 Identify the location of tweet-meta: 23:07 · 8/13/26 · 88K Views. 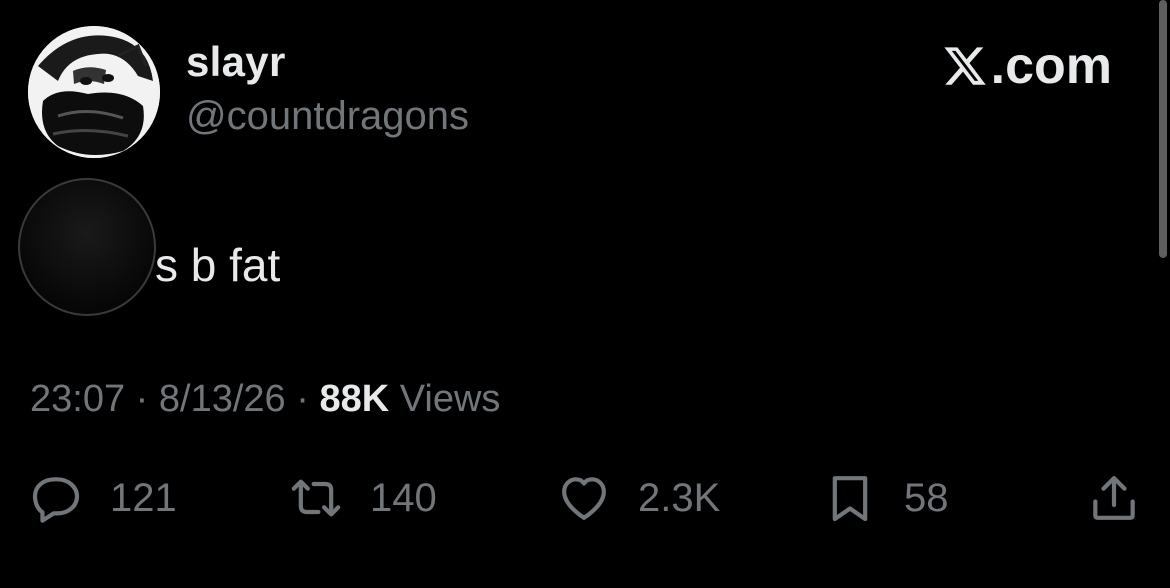
(265, 399).